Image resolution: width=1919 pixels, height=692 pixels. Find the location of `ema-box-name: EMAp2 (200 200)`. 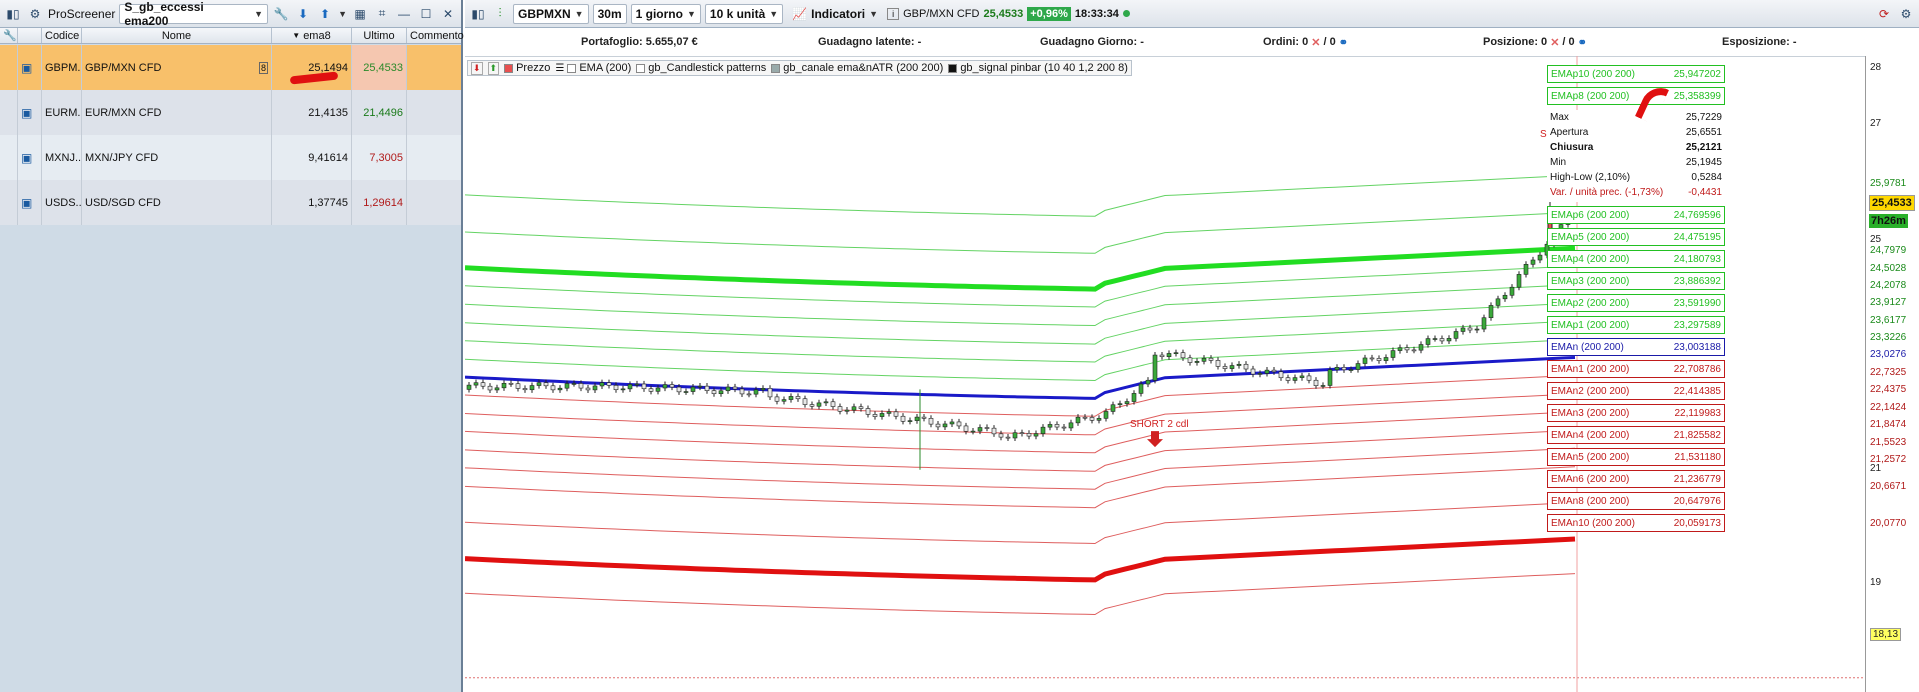

ema-box-name: EMAp2 (200 200) is located at coordinates (1590, 303).